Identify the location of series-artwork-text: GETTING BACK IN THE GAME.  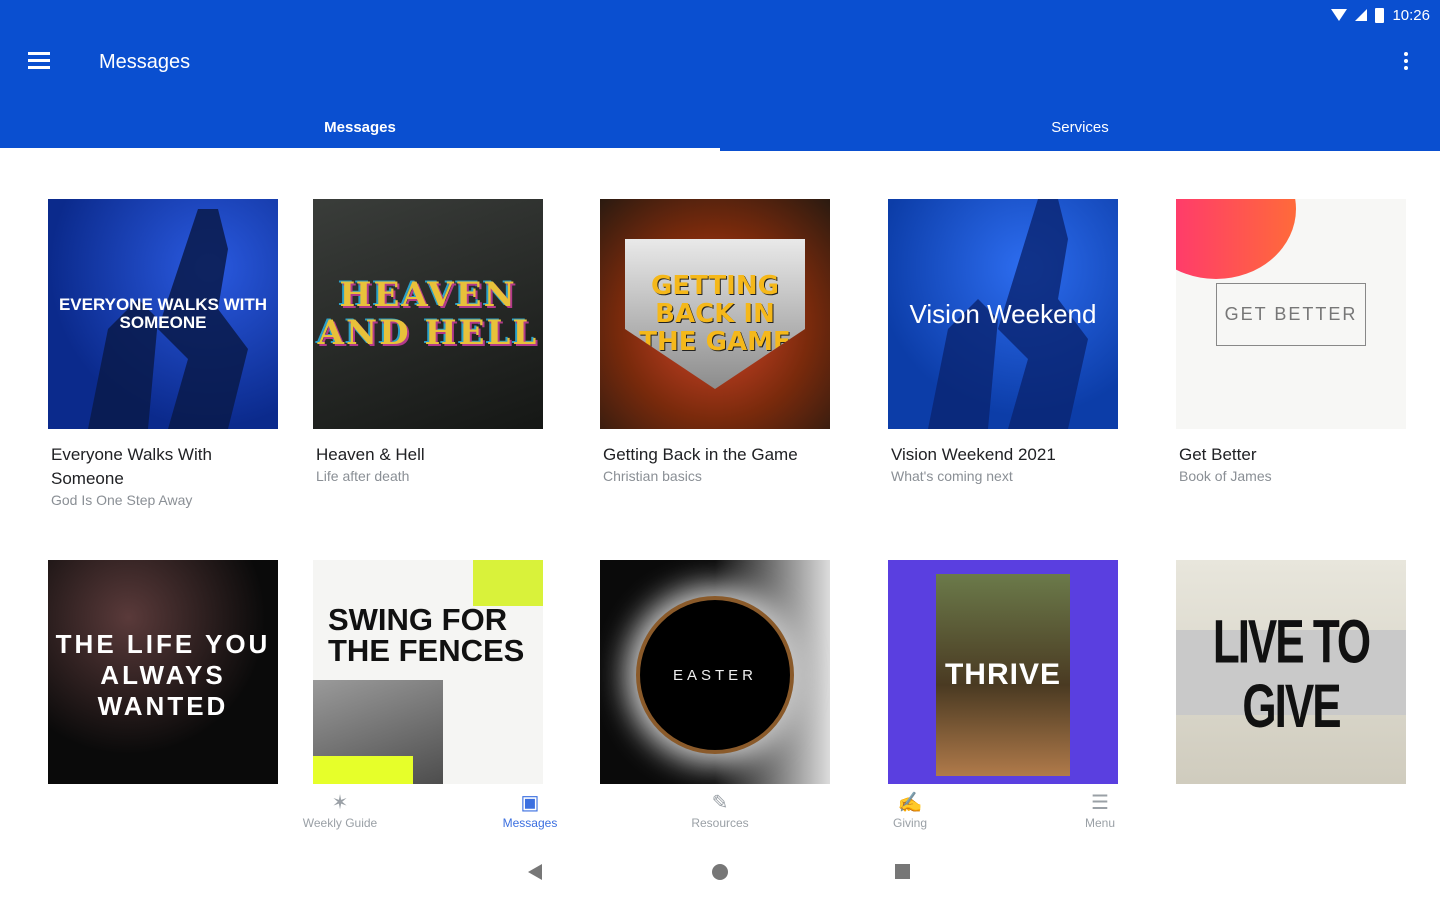
(715, 314).